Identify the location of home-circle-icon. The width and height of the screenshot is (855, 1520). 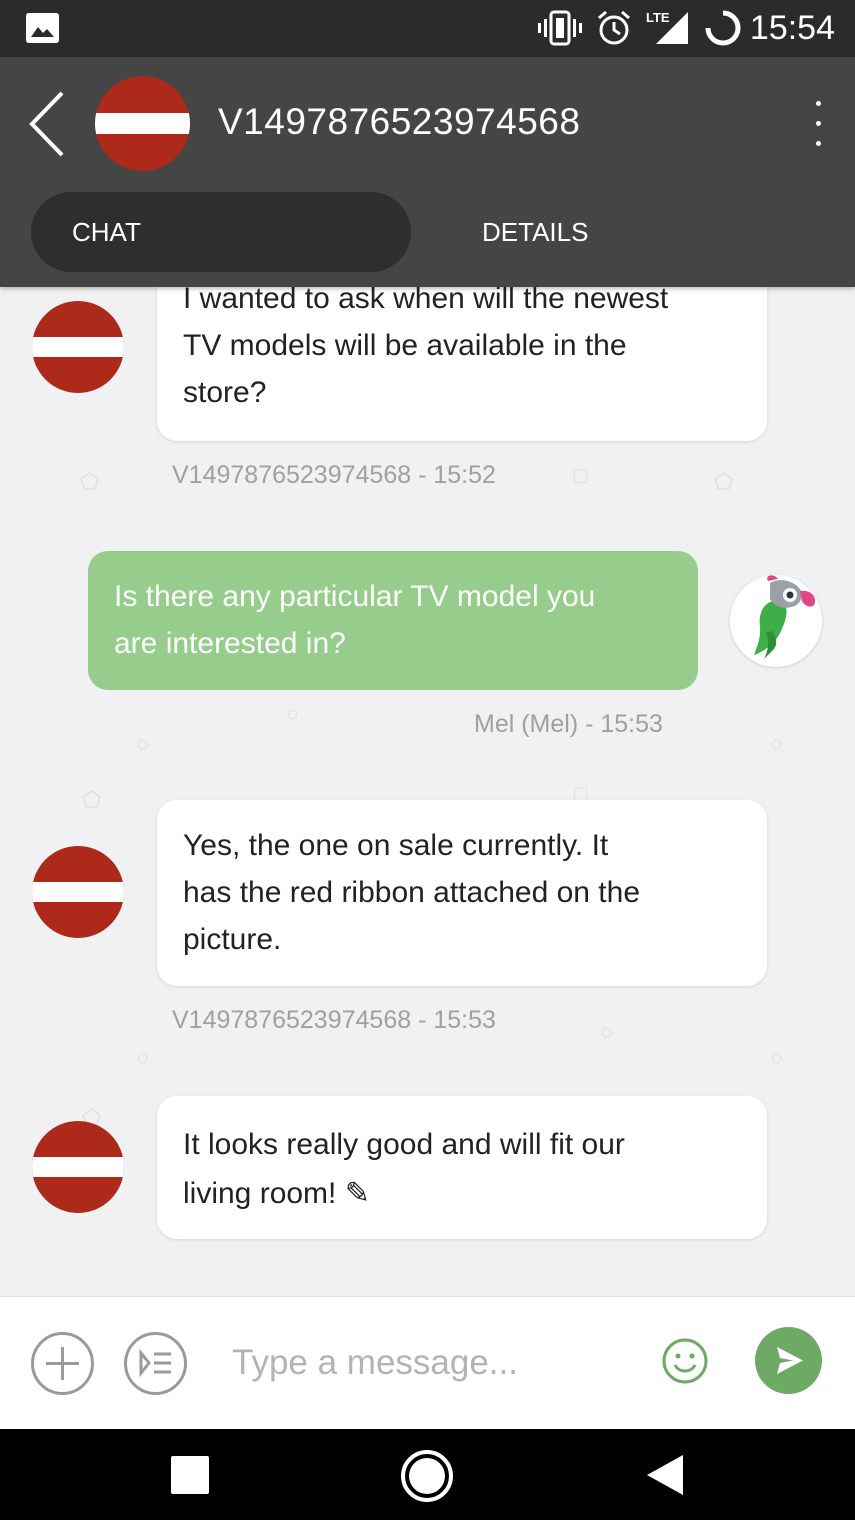
(427, 1476).